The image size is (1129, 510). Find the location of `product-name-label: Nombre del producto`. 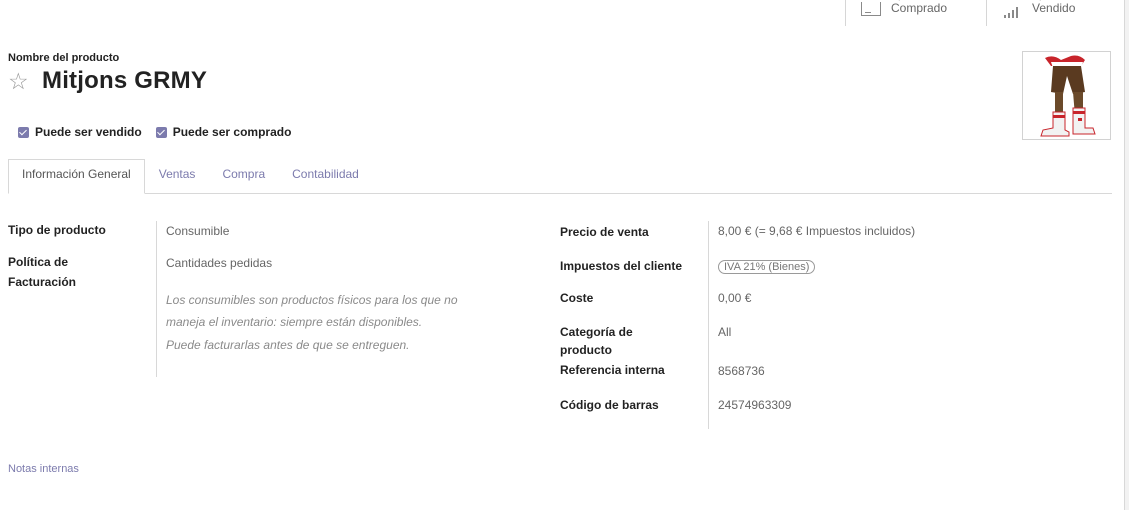

product-name-label: Nombre del producto is located at coordinates (64, 58).